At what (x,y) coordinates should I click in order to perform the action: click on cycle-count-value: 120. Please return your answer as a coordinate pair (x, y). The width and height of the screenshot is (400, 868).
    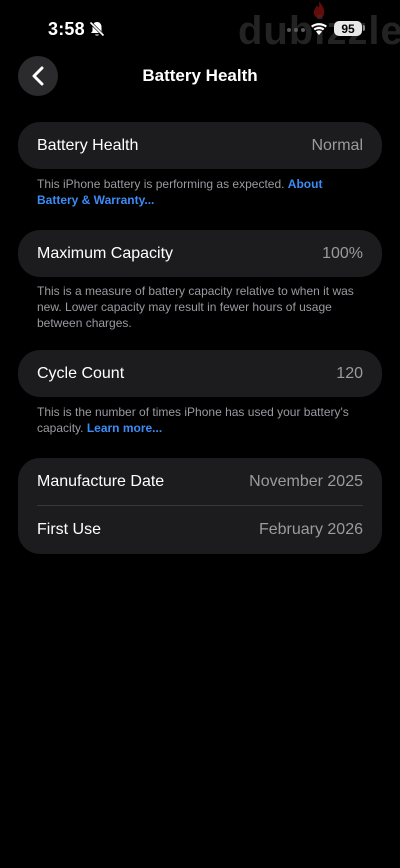
    Looking at the image, I should click on (349, 373).